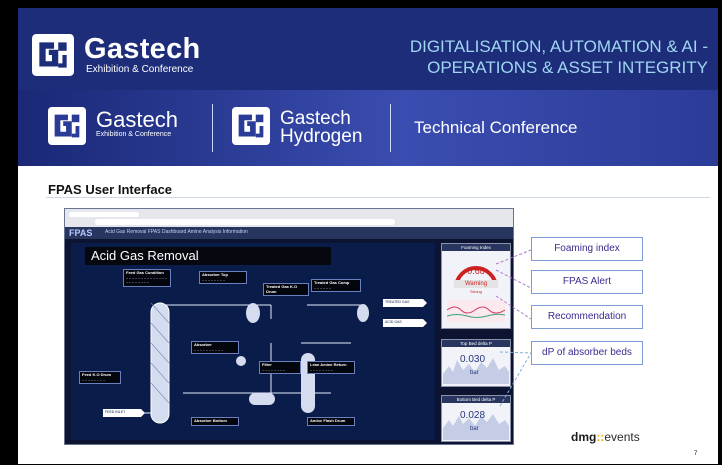 Image resolution: width=722 pixels, height=465 pixels. Describe the element at coordinates (393, 322) in the screenshot. I see `acid-gas-arrow: ACID GAS` at that location.